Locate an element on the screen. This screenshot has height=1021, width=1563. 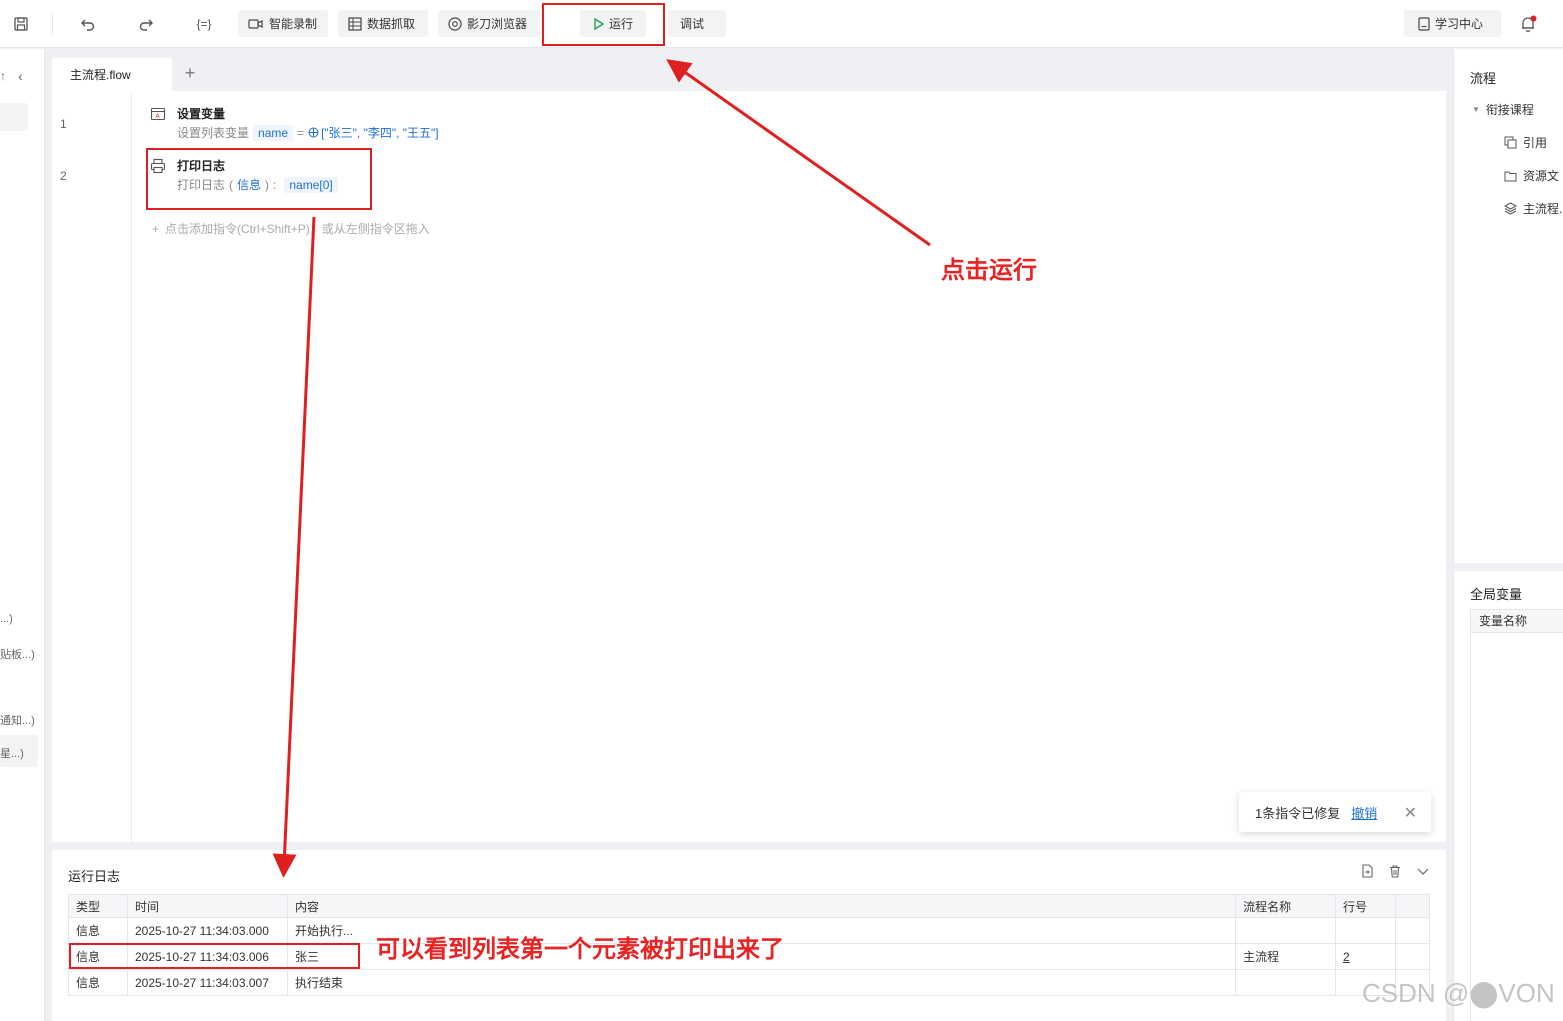
col-content: 内容 is located at coordinates (762, 906).